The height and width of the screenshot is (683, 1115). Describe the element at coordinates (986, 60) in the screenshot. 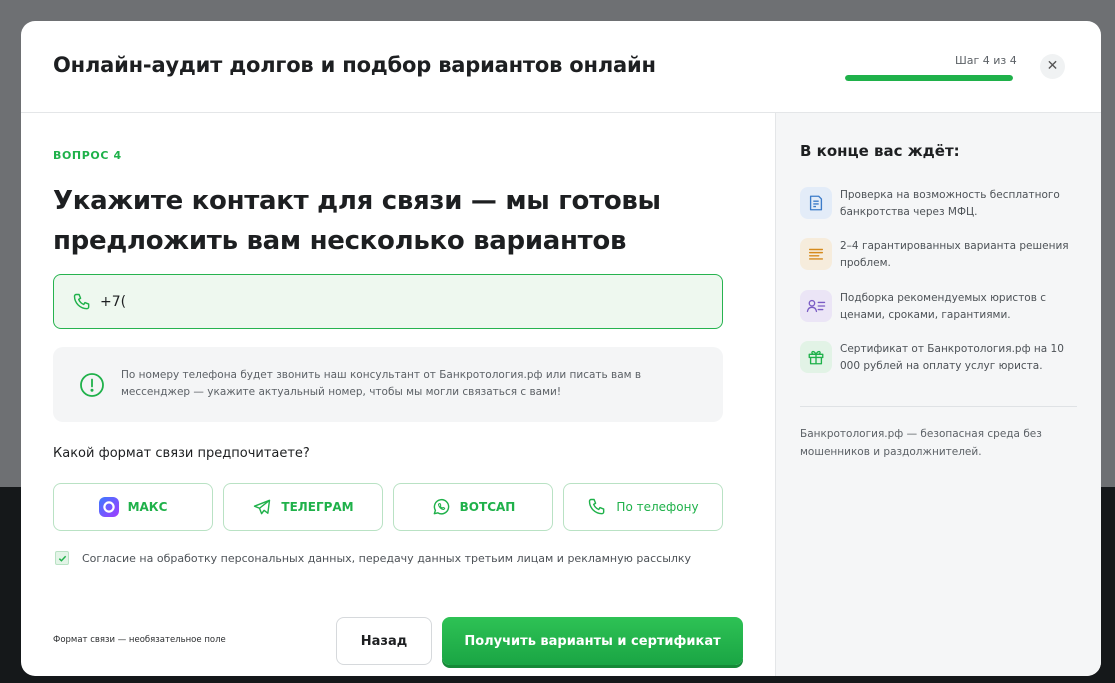

I see `step-label: Шаг 4 из 4` at that location.